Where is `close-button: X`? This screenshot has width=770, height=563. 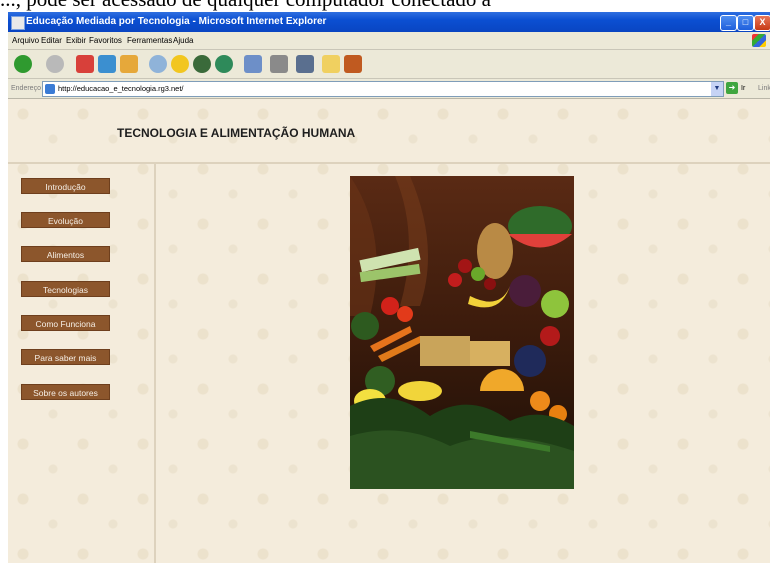
close-button: X is located at coordinates (762, 23).